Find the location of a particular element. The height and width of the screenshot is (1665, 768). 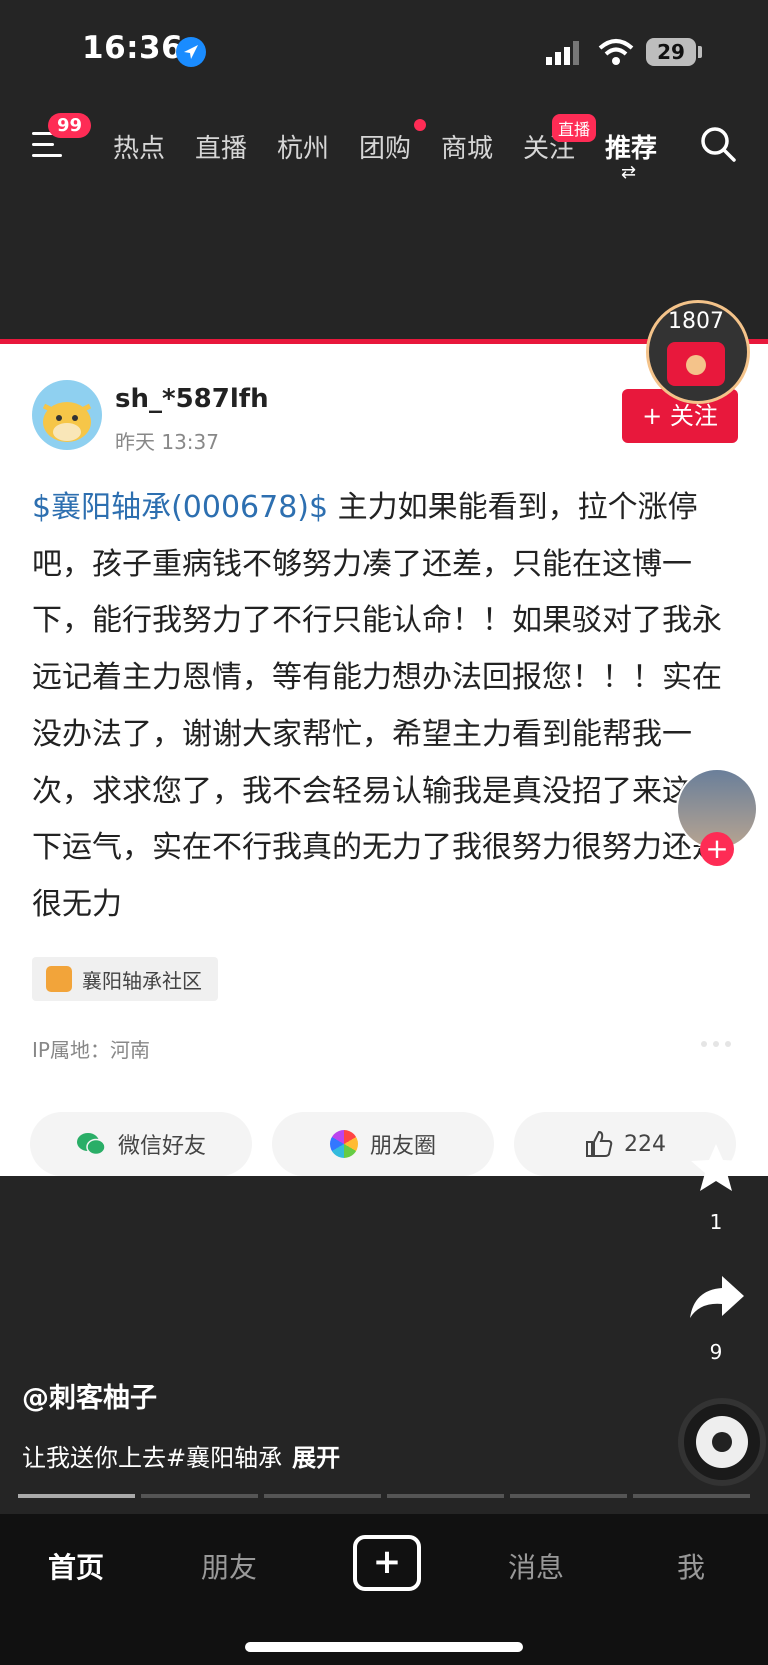

like-count: 10 is located at coordinates (716, 976).